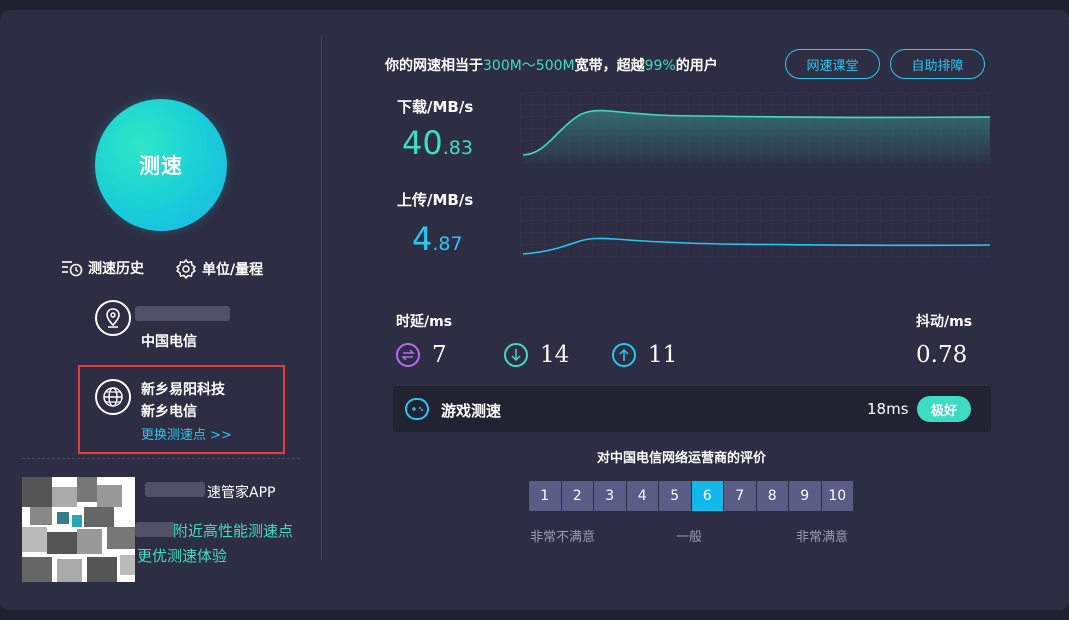 The image size is (1069, 620). I want to click on game-speed-label: 游戏测速, so click(471, 411).